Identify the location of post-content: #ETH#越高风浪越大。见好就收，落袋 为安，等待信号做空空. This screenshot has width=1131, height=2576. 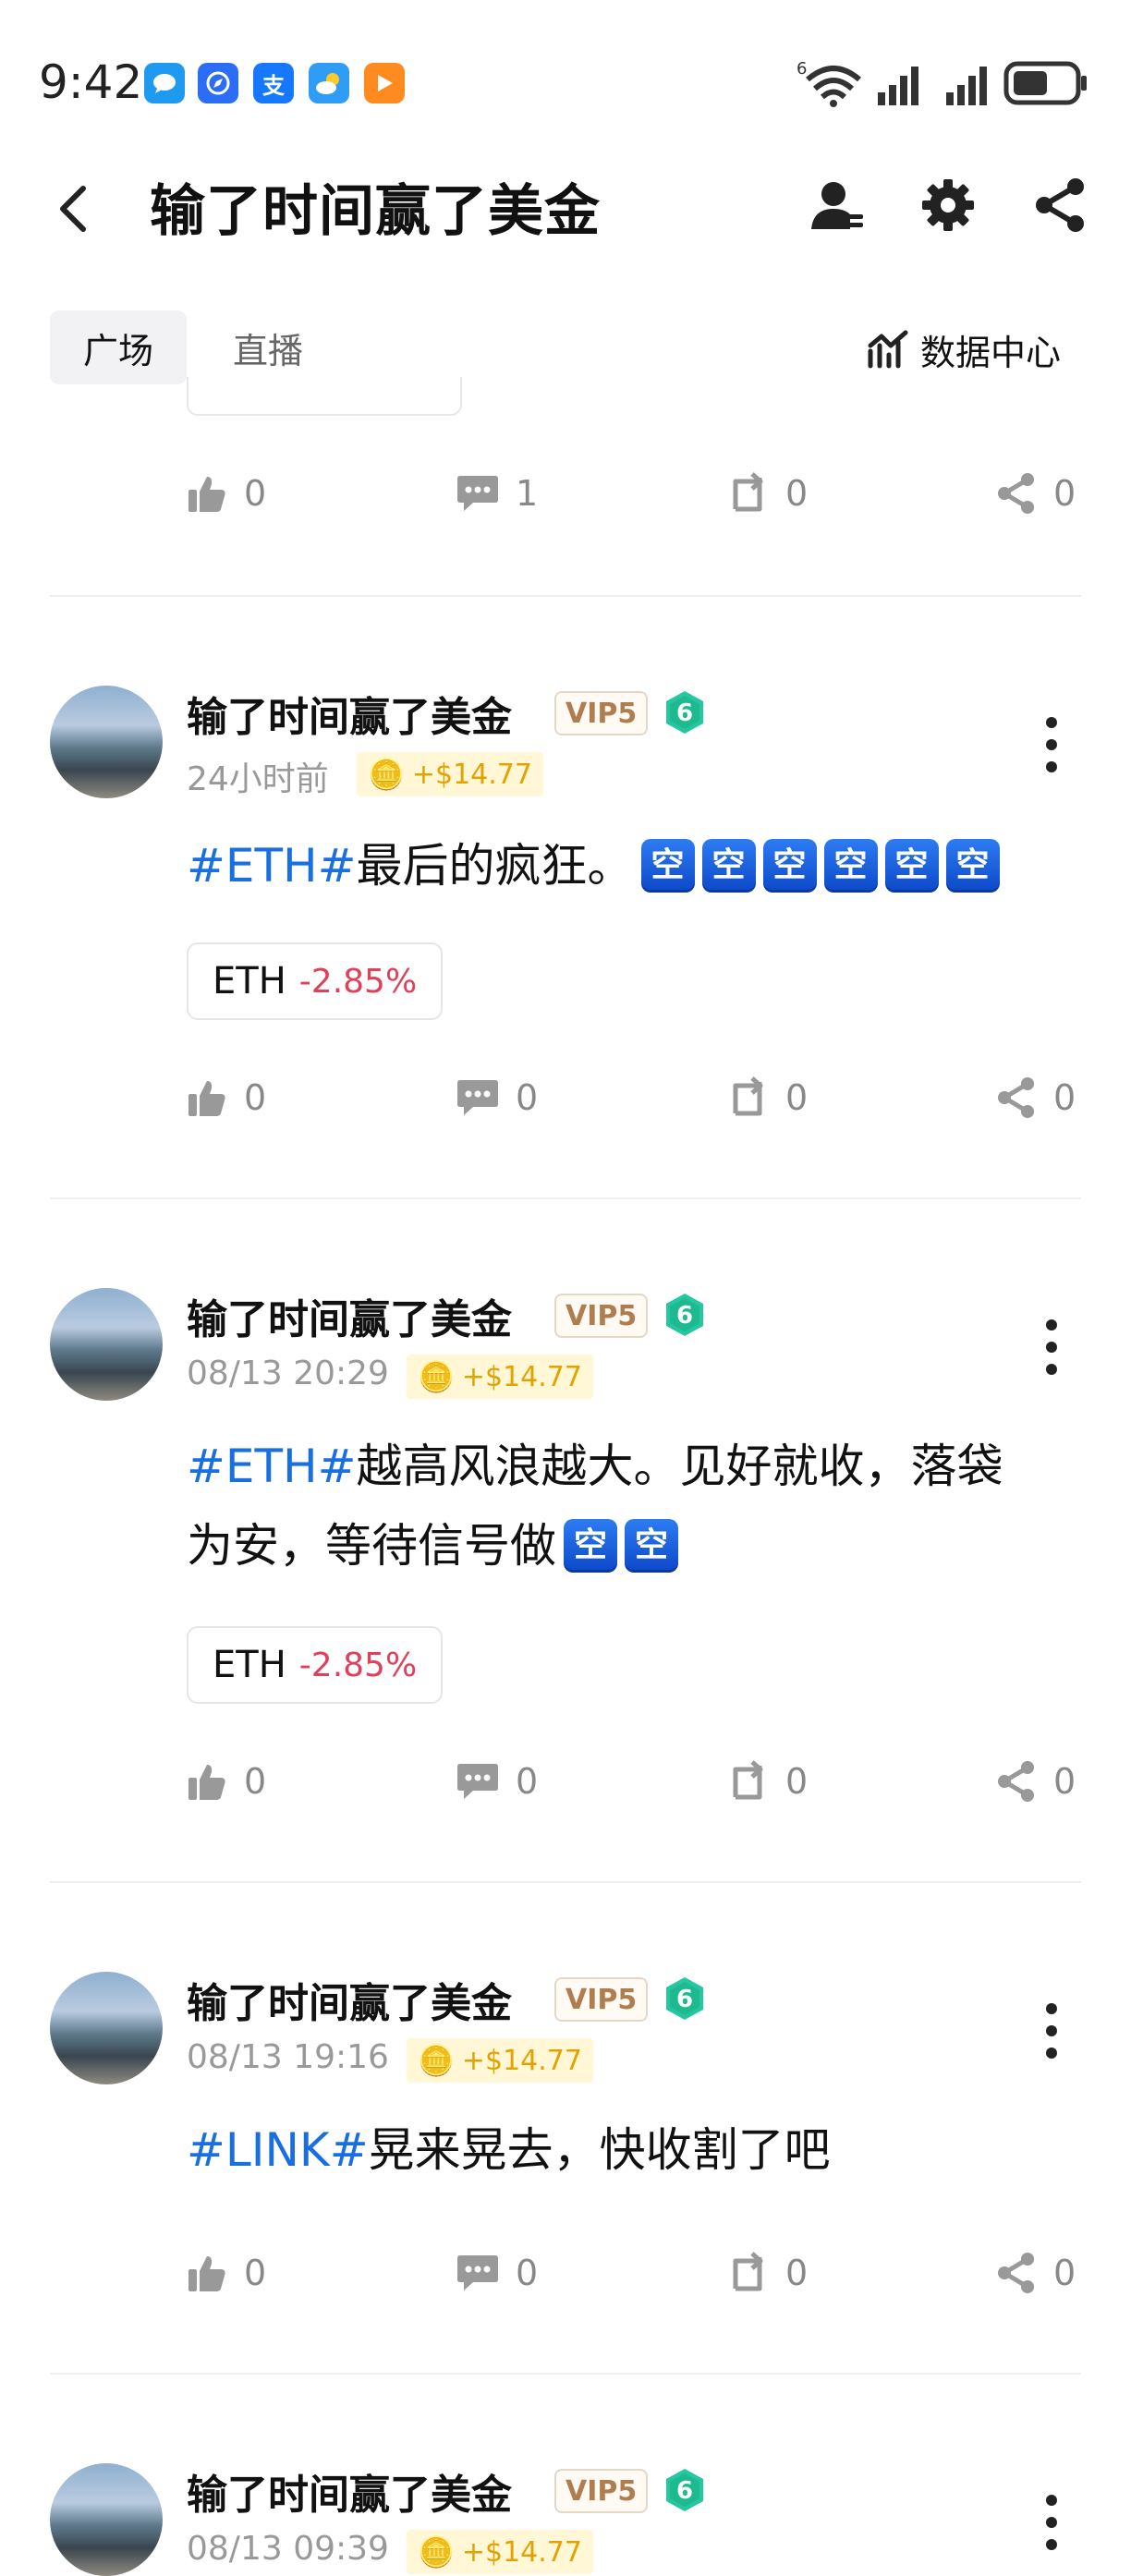
(595, 1506).